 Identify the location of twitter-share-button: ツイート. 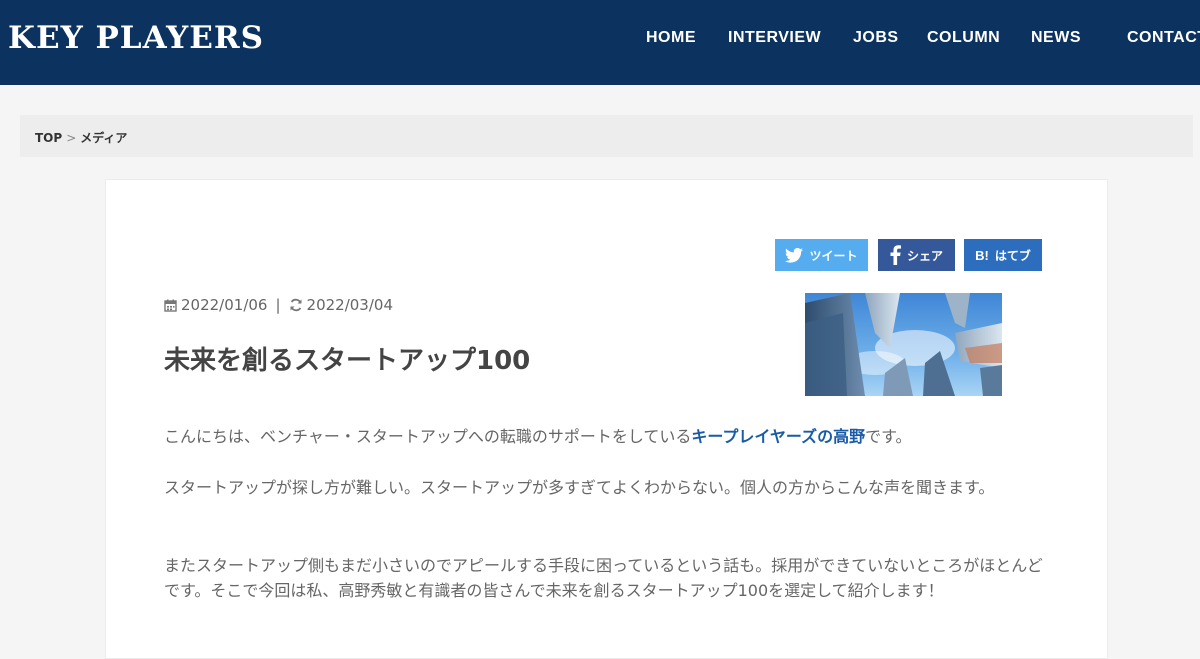
(821, 255).